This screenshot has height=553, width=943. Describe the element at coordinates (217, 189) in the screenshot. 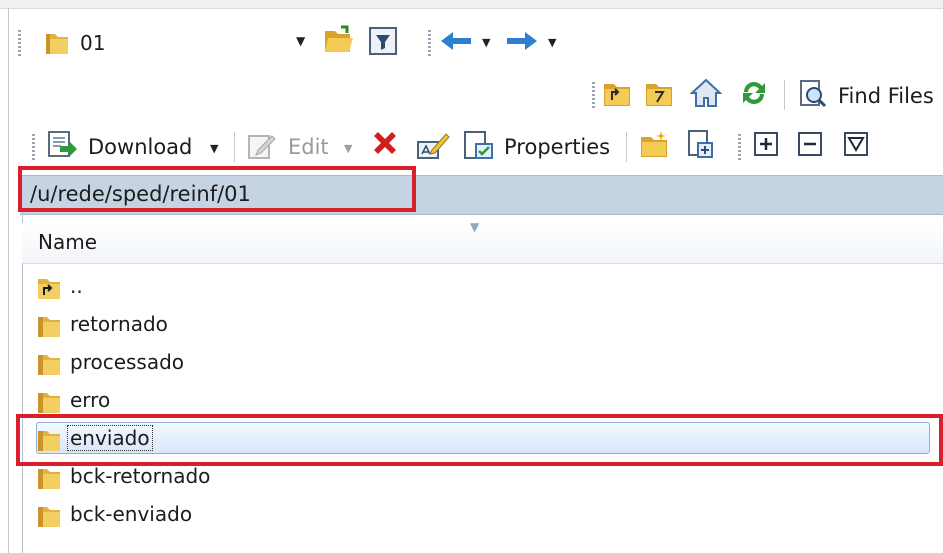

I see `highlight-box-path` at that location.